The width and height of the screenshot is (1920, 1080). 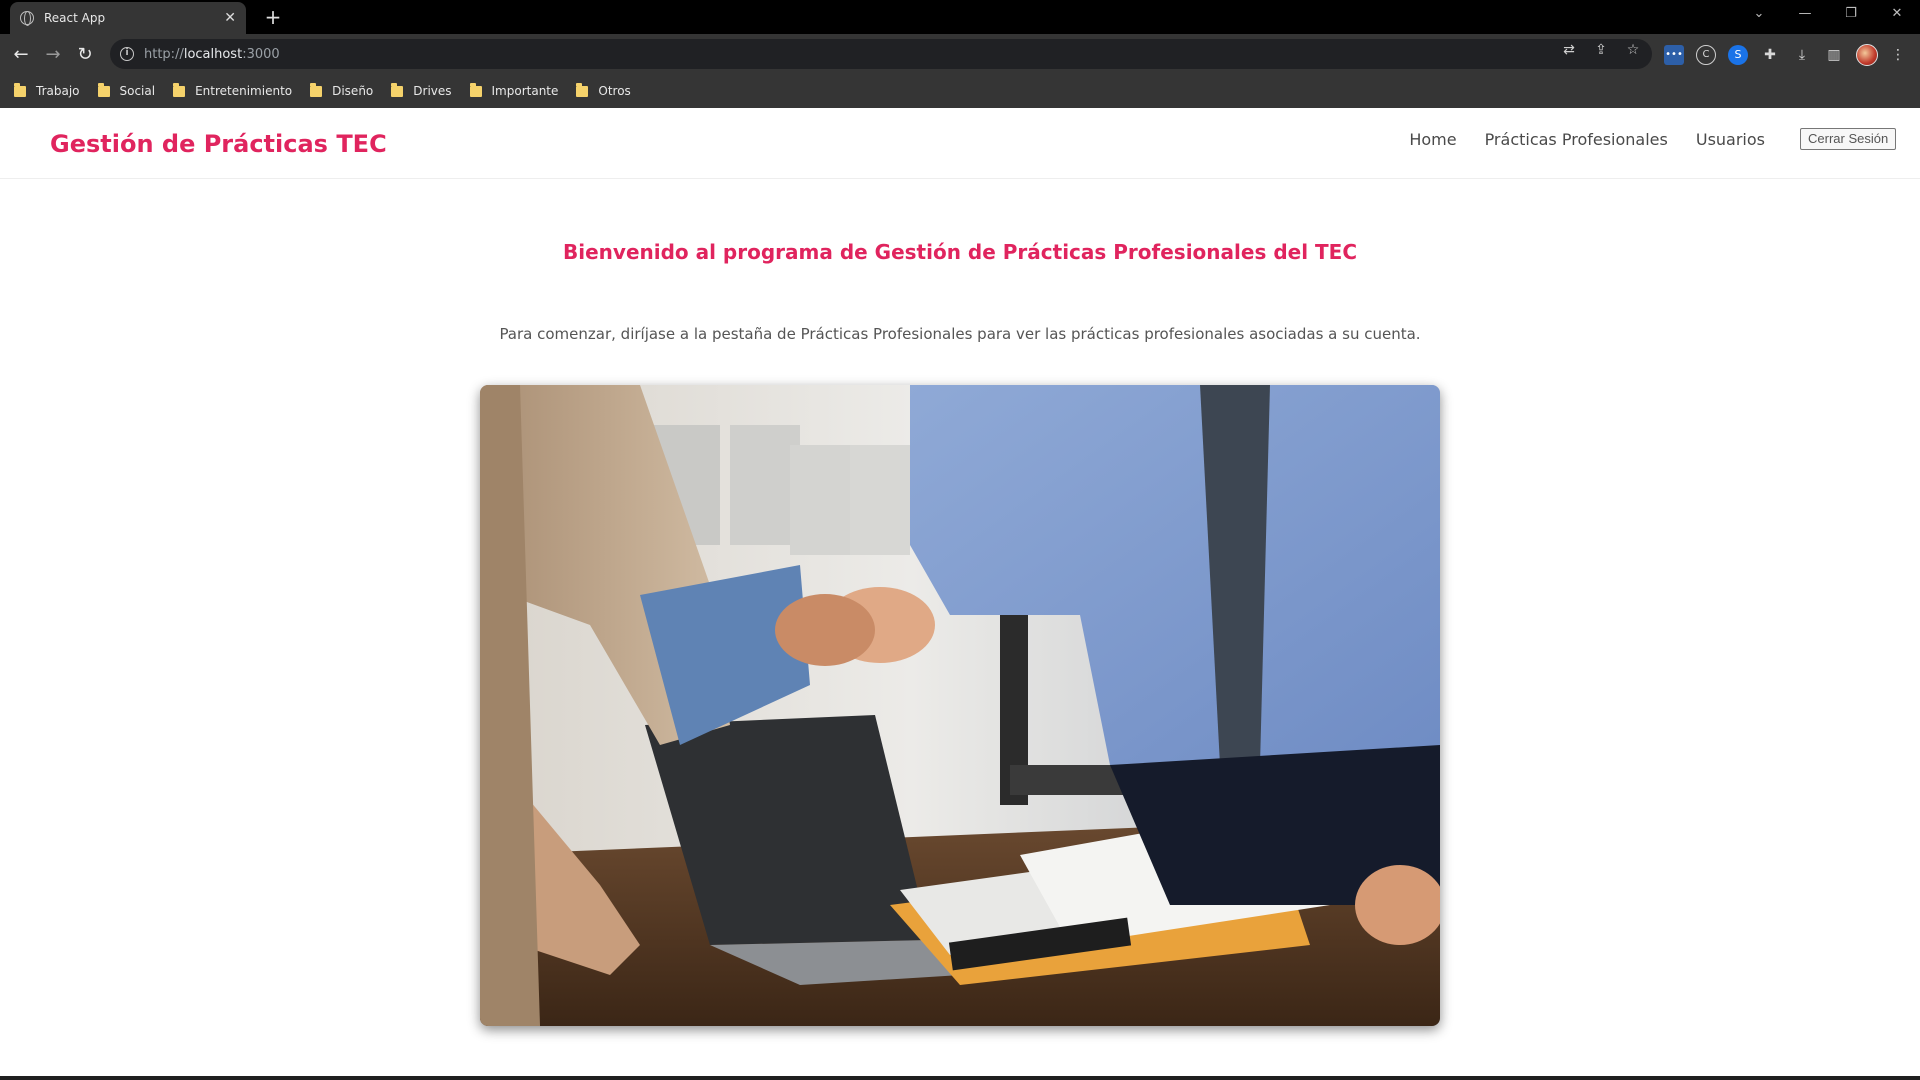 I want to click on download-icon: ⤓, so click(x=1802, y=55).